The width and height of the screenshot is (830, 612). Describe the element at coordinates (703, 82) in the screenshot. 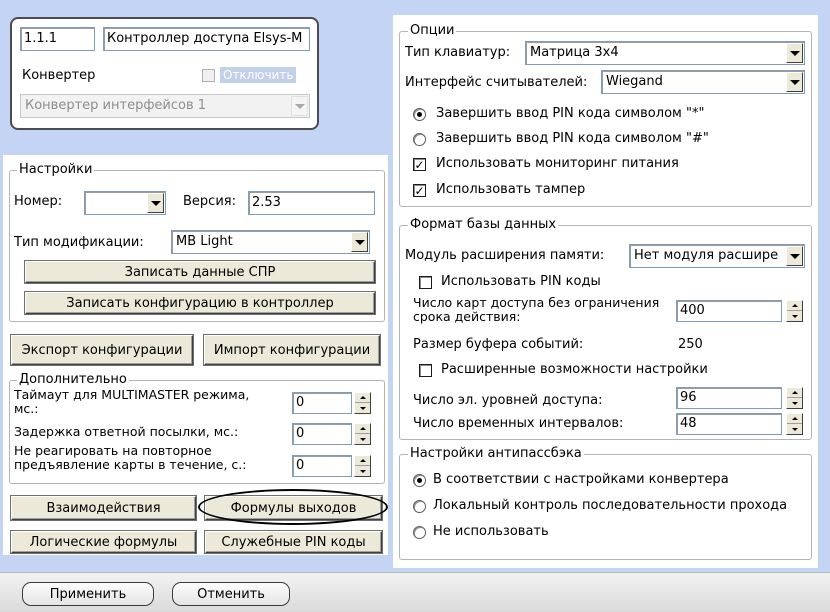

I see `reader-select: Wiegand` at that location.